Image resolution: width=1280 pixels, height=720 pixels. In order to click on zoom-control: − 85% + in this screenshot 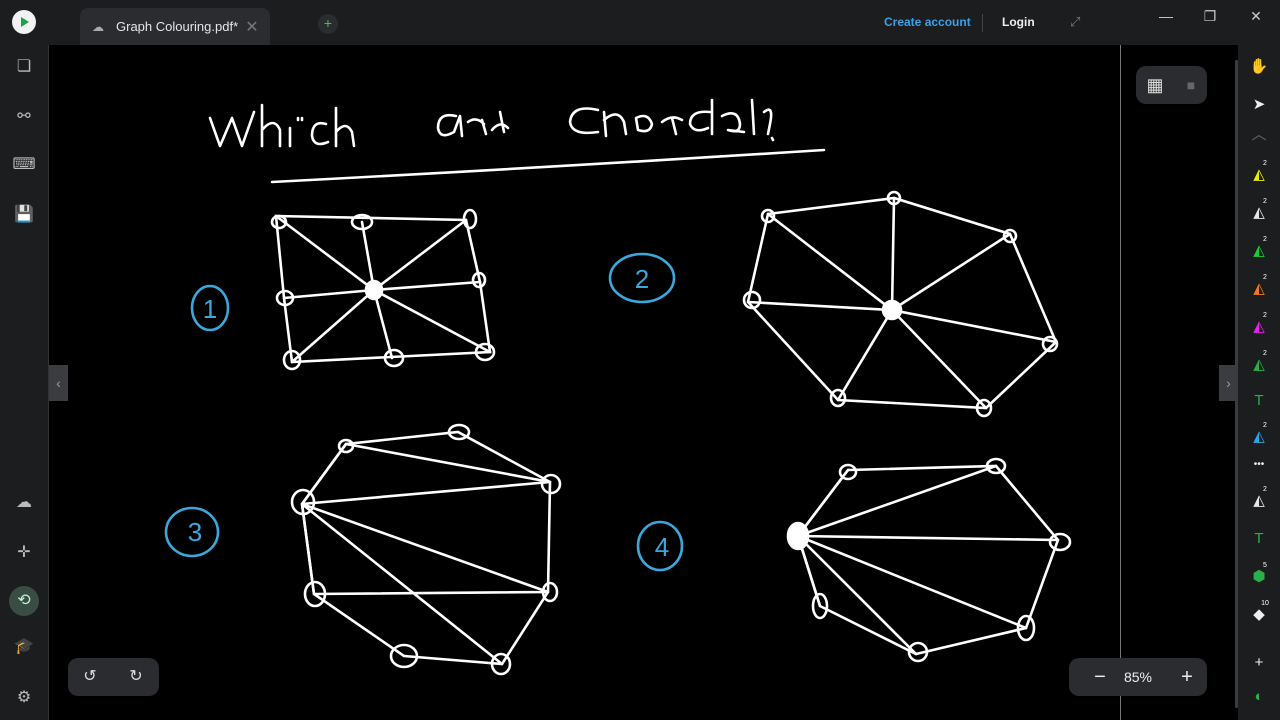, I will do `click(1138, 677)`.